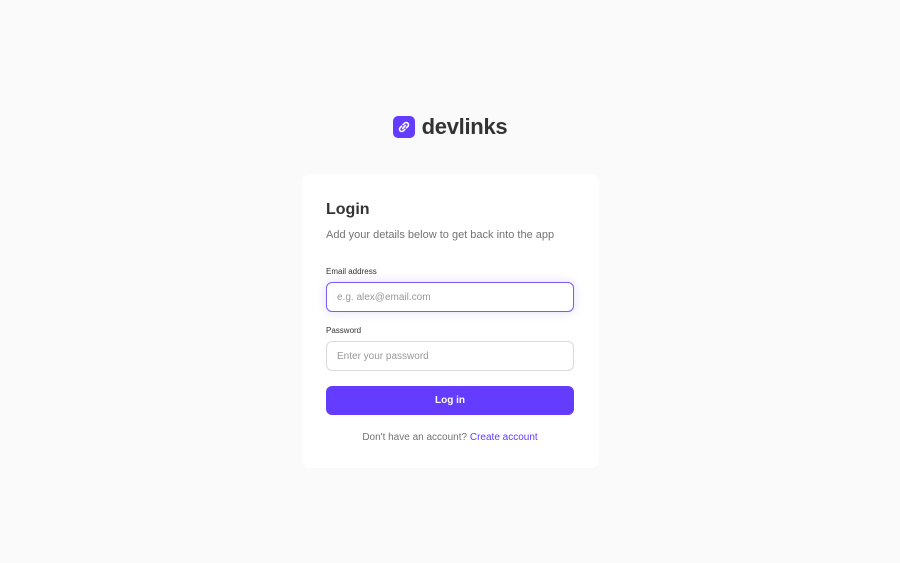 This screenshot has width=900, height=563. I want to click on brand-logo: devlinks, so click(450, 127).